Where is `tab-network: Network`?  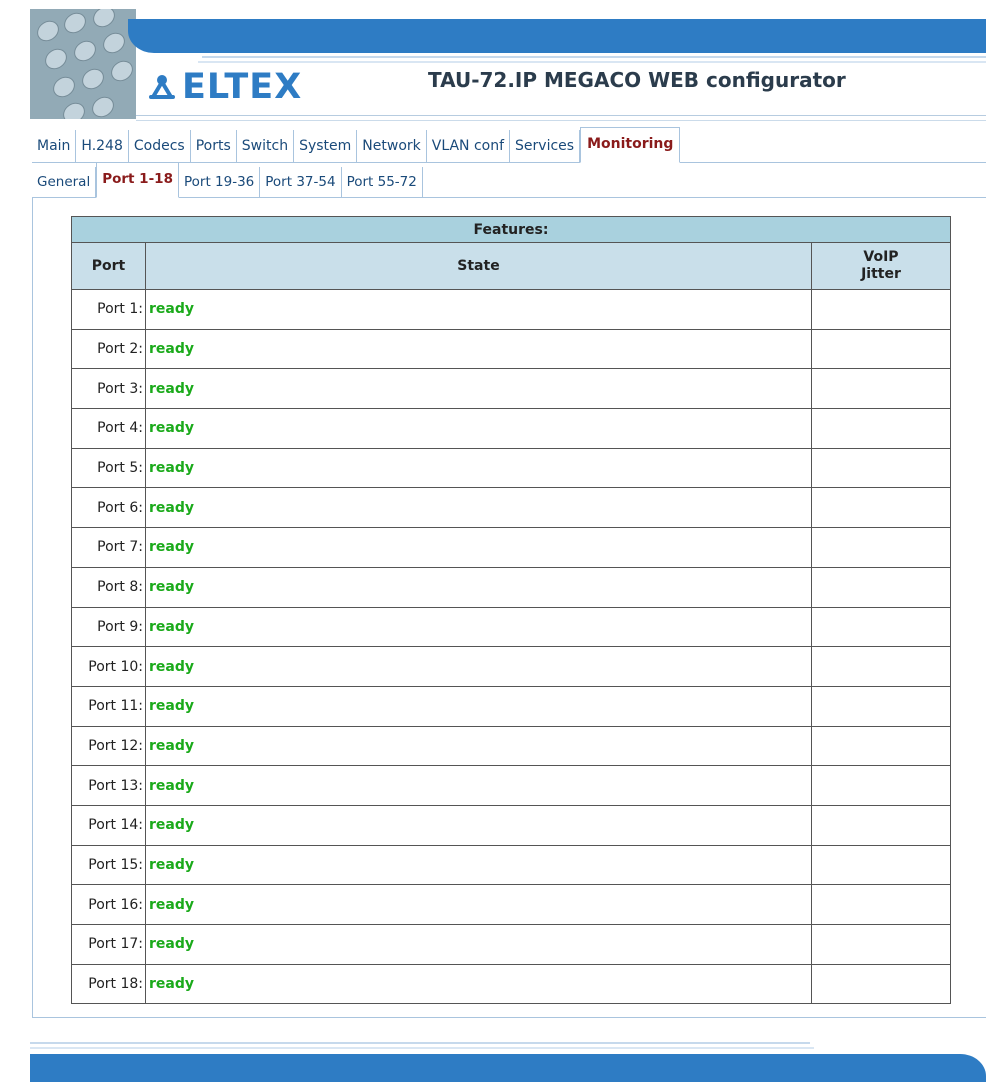 tab-network: Network is located at coordinates (392, 146).